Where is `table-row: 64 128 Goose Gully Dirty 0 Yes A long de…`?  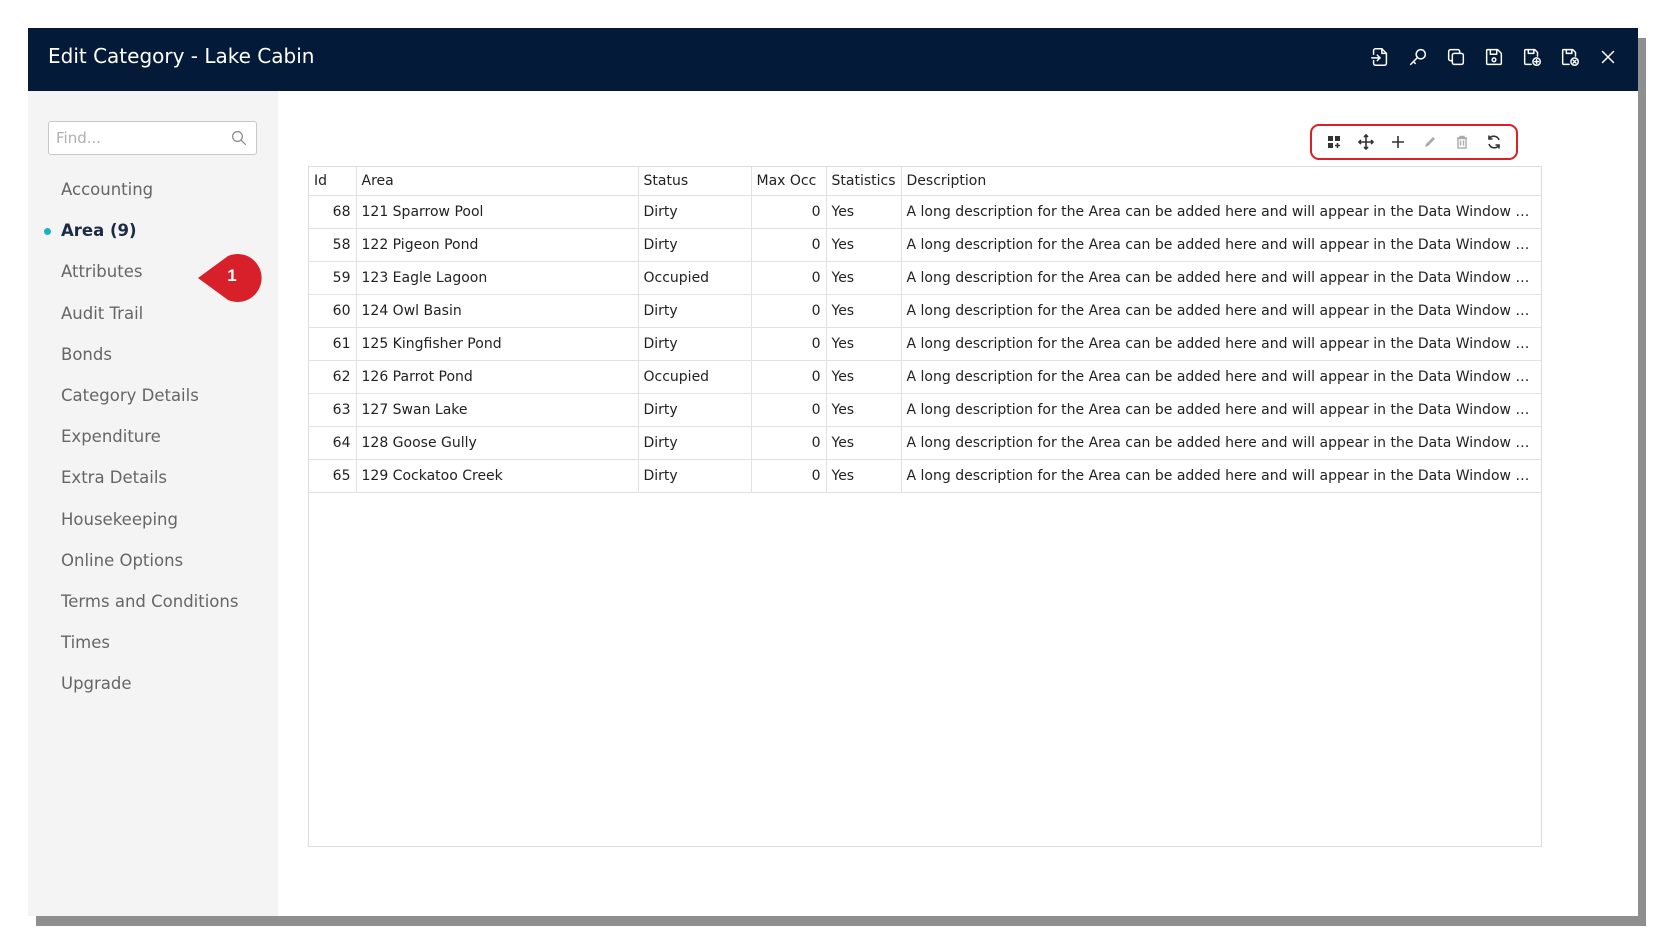 table-row: 64 128 Goose Gully Dirty 0 Yes A long de… is located at coordinates (925, 443).